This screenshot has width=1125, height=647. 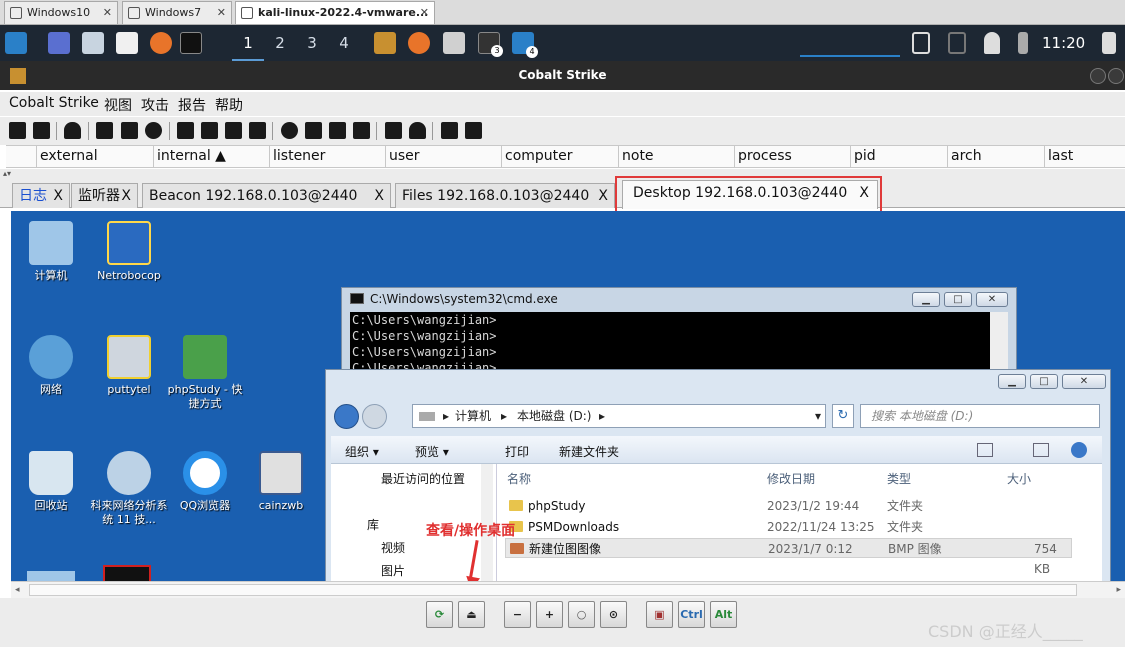 What do you see at coordinates (899, 478) in the screenshot?
I see `column-type: 类型` at bounding box center [899, 478].